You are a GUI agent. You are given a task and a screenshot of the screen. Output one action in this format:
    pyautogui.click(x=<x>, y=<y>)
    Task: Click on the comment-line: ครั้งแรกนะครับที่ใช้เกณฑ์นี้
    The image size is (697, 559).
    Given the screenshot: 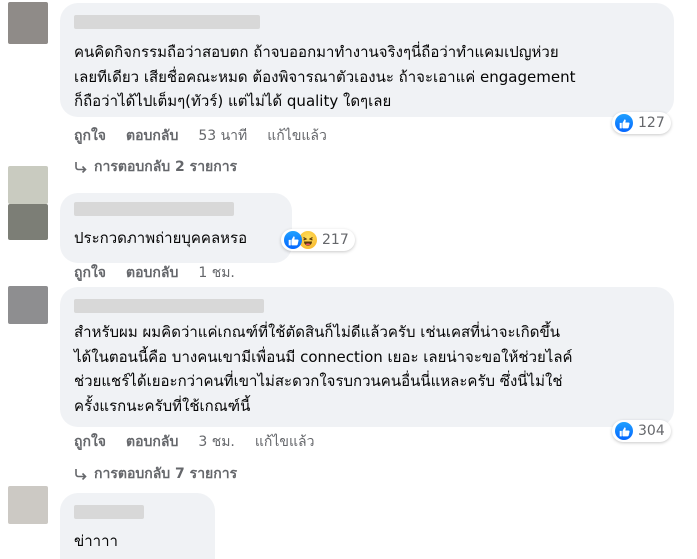 What is the action you would take?
    pyautogui.click(x=162, y=405)
    